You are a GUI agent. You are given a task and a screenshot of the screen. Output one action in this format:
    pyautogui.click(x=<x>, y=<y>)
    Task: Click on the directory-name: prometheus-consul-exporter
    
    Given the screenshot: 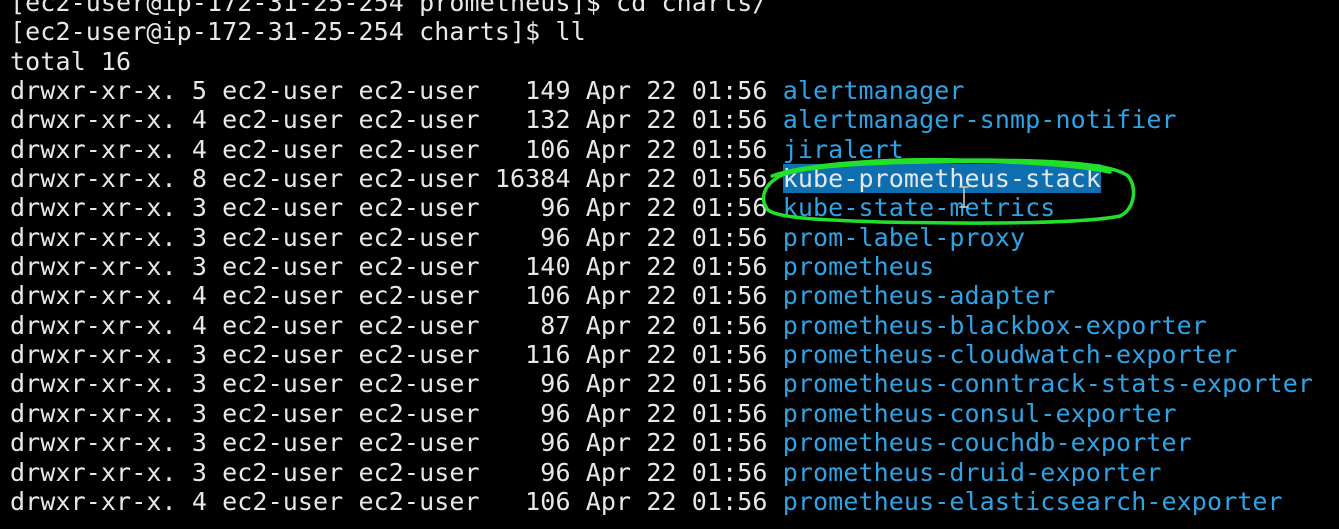 What is the action you would take?
    pyautogui.click(x=980, y=413)
    